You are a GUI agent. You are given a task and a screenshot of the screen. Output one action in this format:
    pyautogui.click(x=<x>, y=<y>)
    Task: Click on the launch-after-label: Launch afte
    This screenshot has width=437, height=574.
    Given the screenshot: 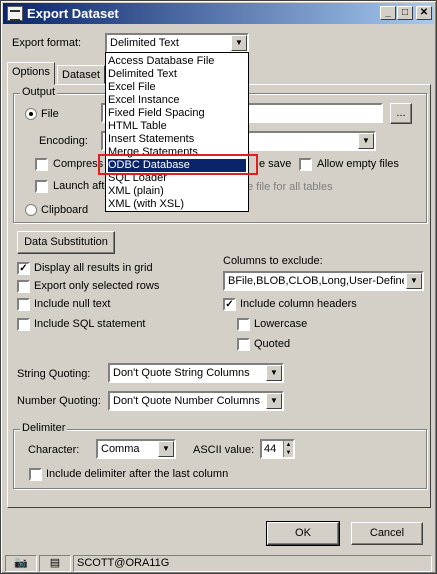 What is the action you would take?
    pyautogui.click(x=82, y=186)
    